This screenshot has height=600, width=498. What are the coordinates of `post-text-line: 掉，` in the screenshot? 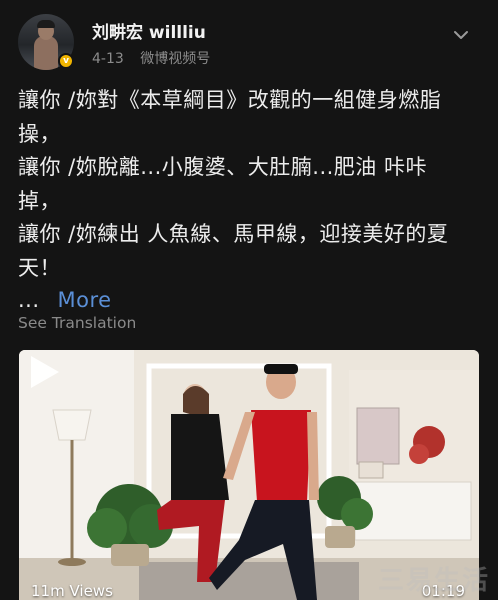 It's located at (39, 200).